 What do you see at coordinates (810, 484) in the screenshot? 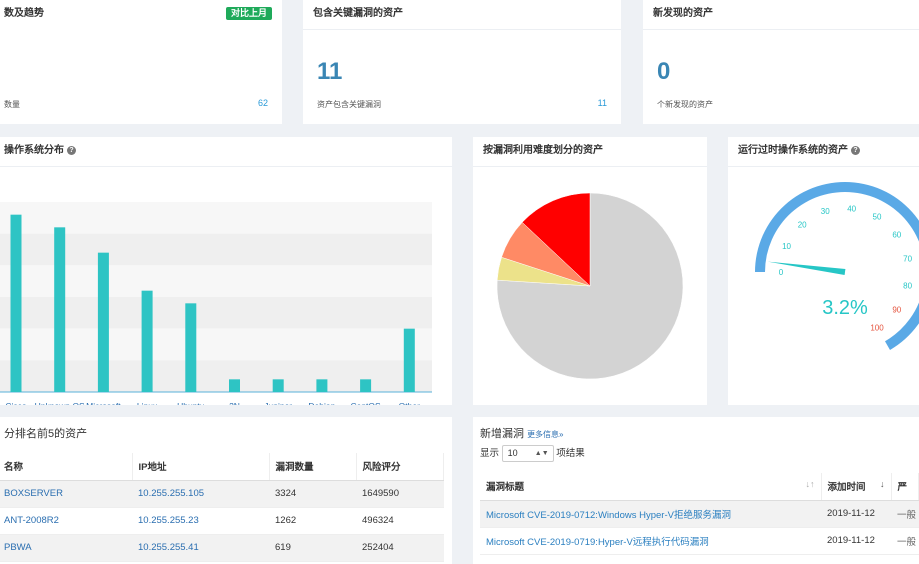
I see `sort-icon: ↓↑` at bounding box center [810, 484].